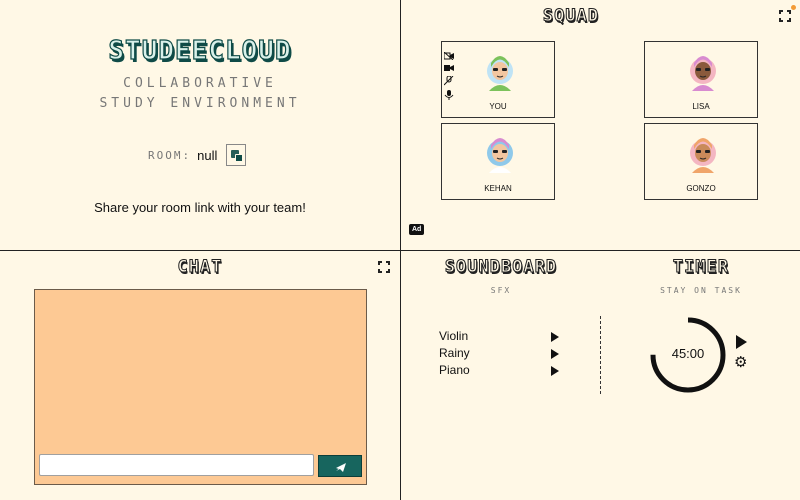 This screenshot has height=500, width=800. Describe the element at coordinates (701, 188) in the screenshot. I see `member-name: GONZO` at that location.